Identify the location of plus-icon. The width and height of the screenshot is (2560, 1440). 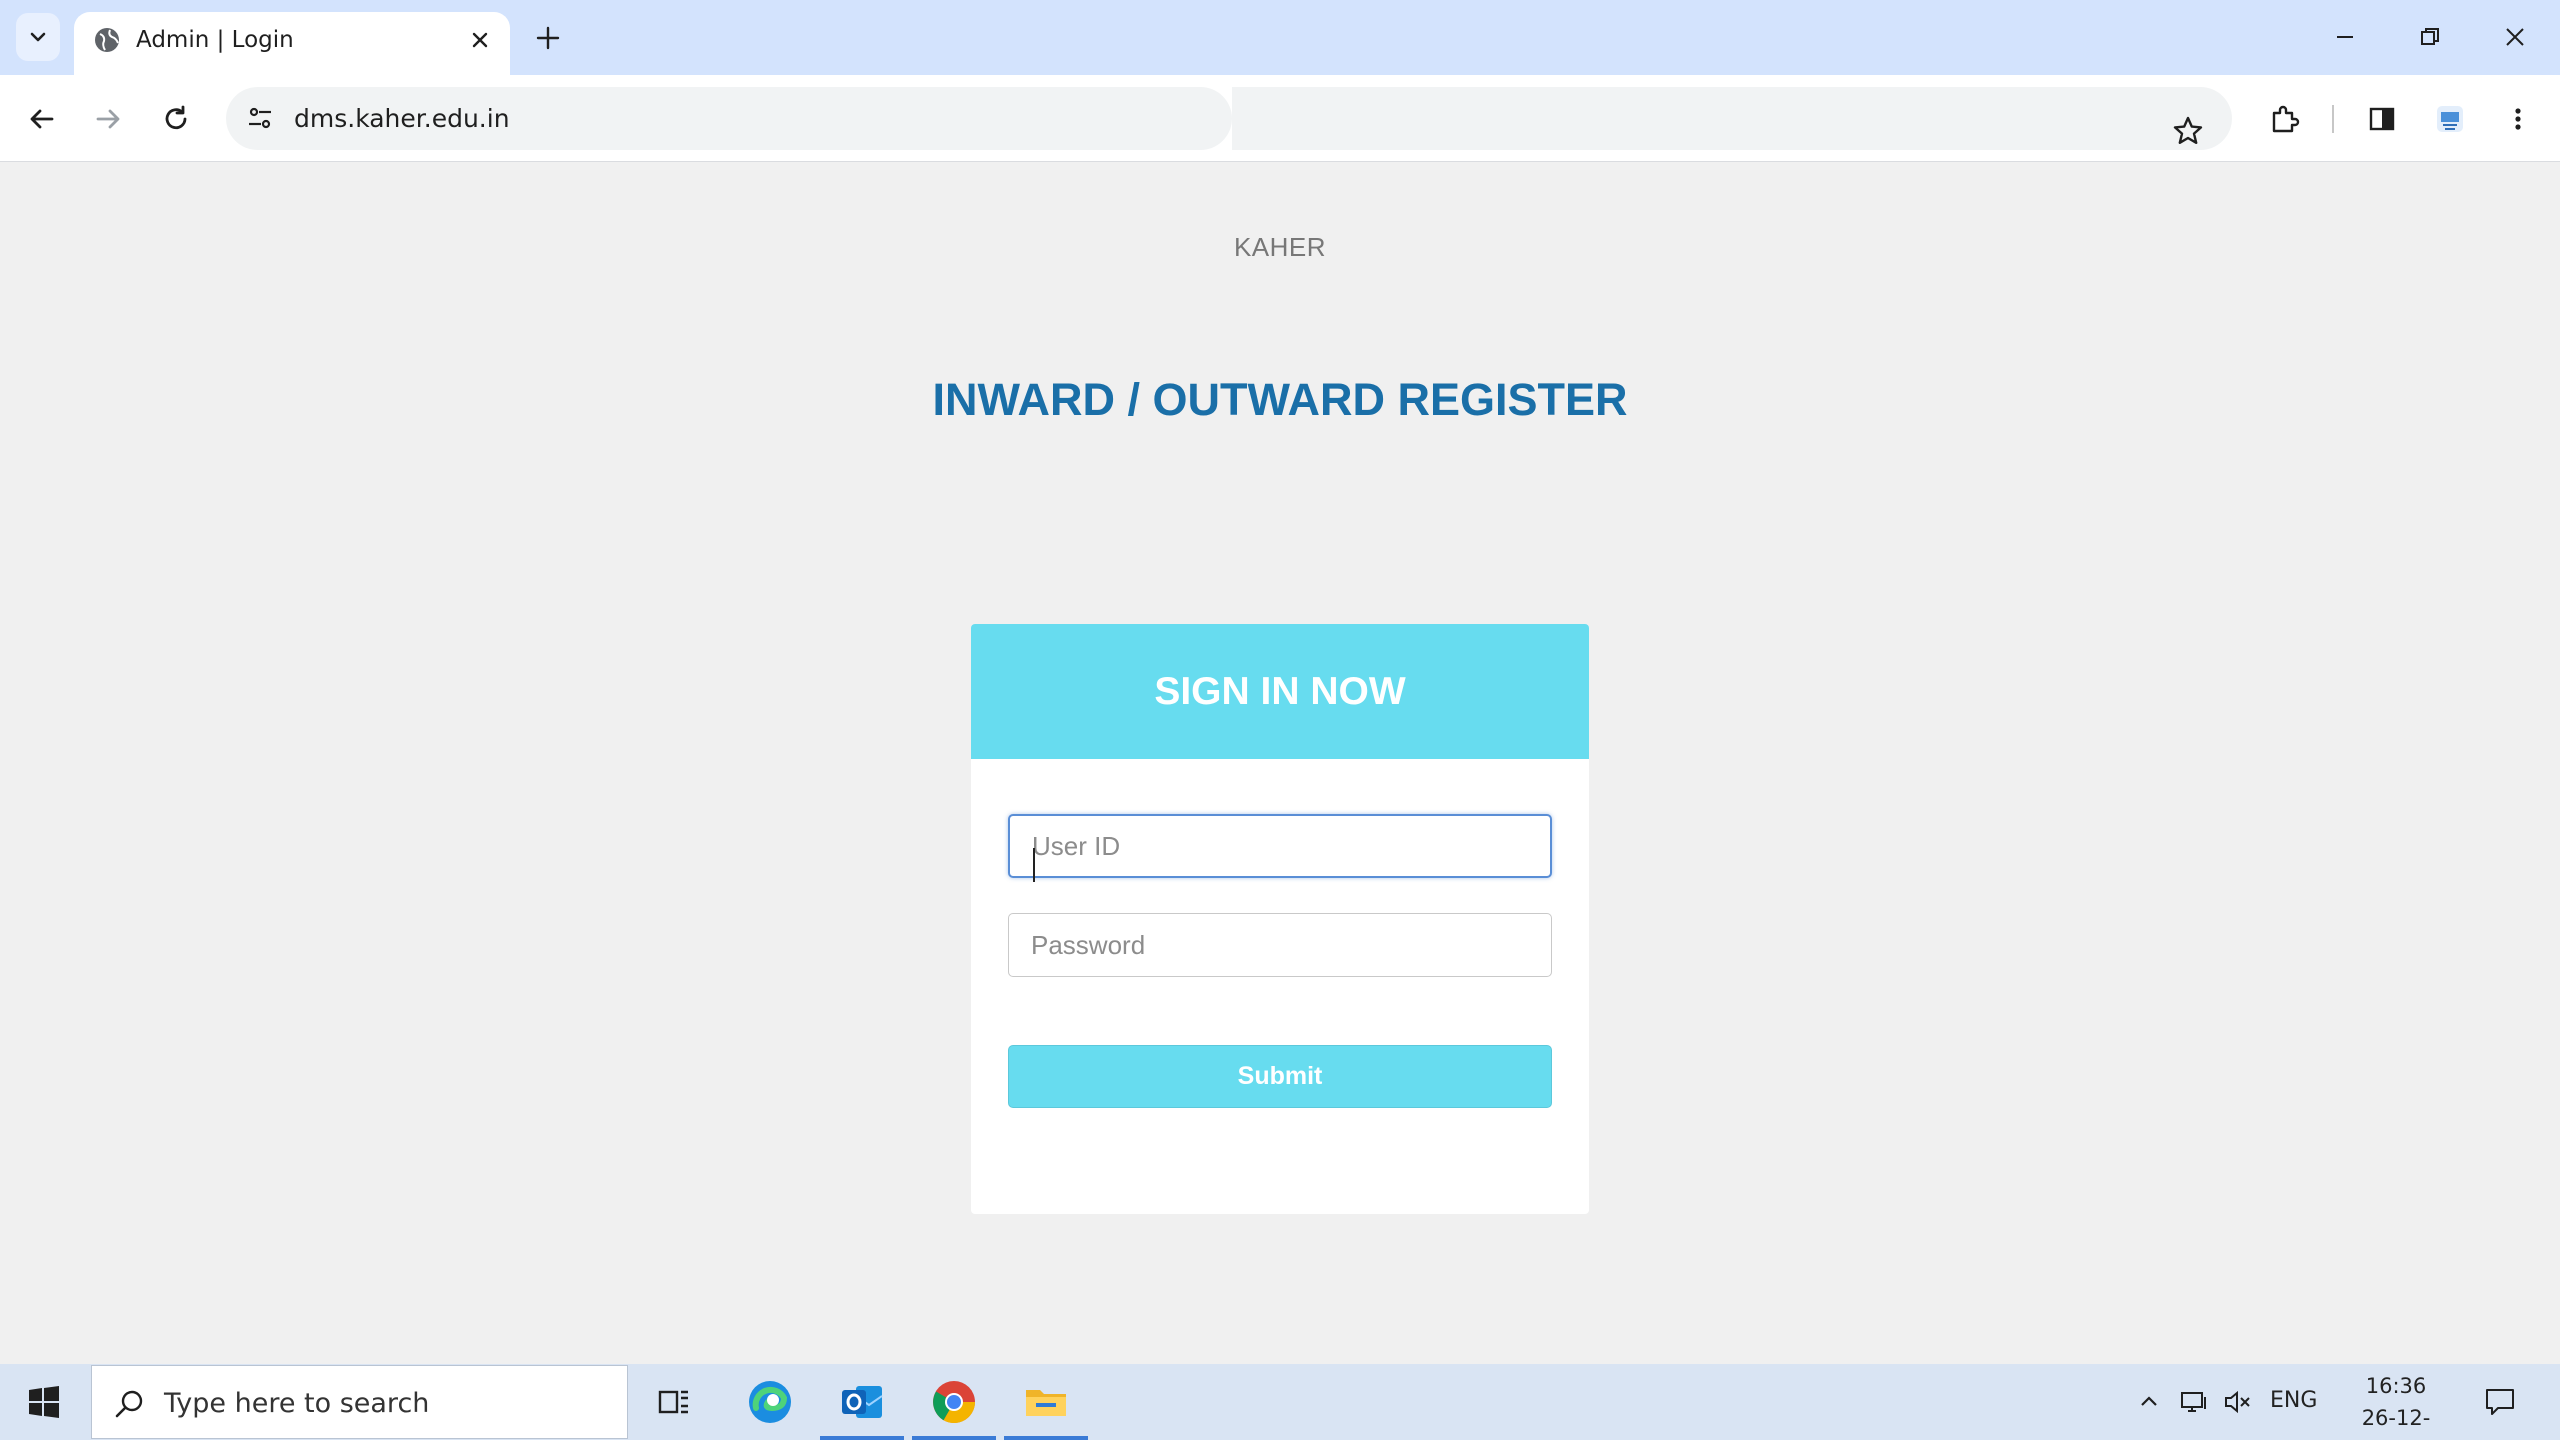
(548, 38).